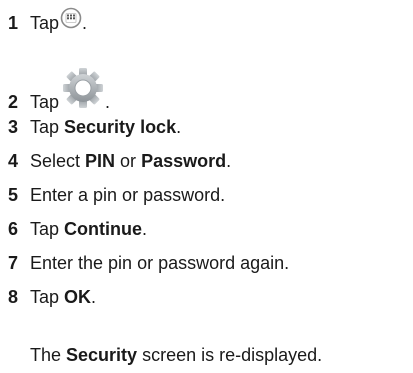  Describe the element at coordinates (184, 161) in the screenshot. I see `step-keyword: Password` at that location.